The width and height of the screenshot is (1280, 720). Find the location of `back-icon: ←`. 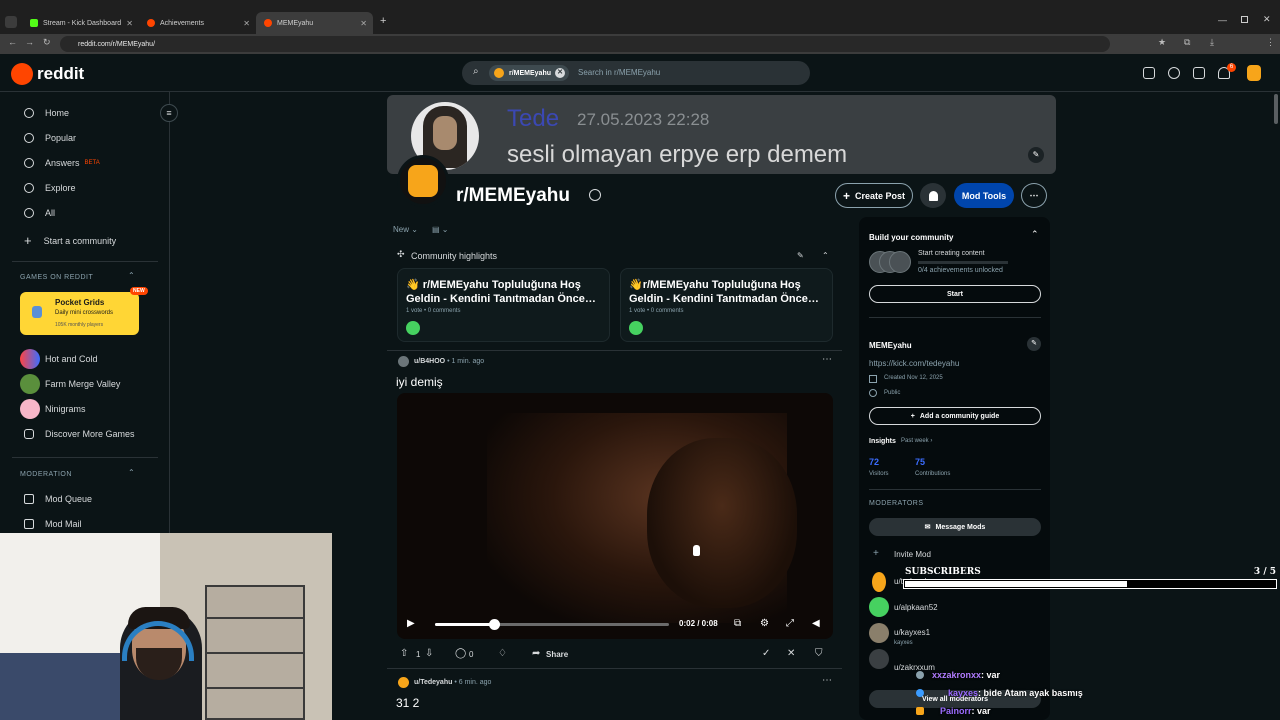

back-icon: ← is located at coordinates (12, 42).